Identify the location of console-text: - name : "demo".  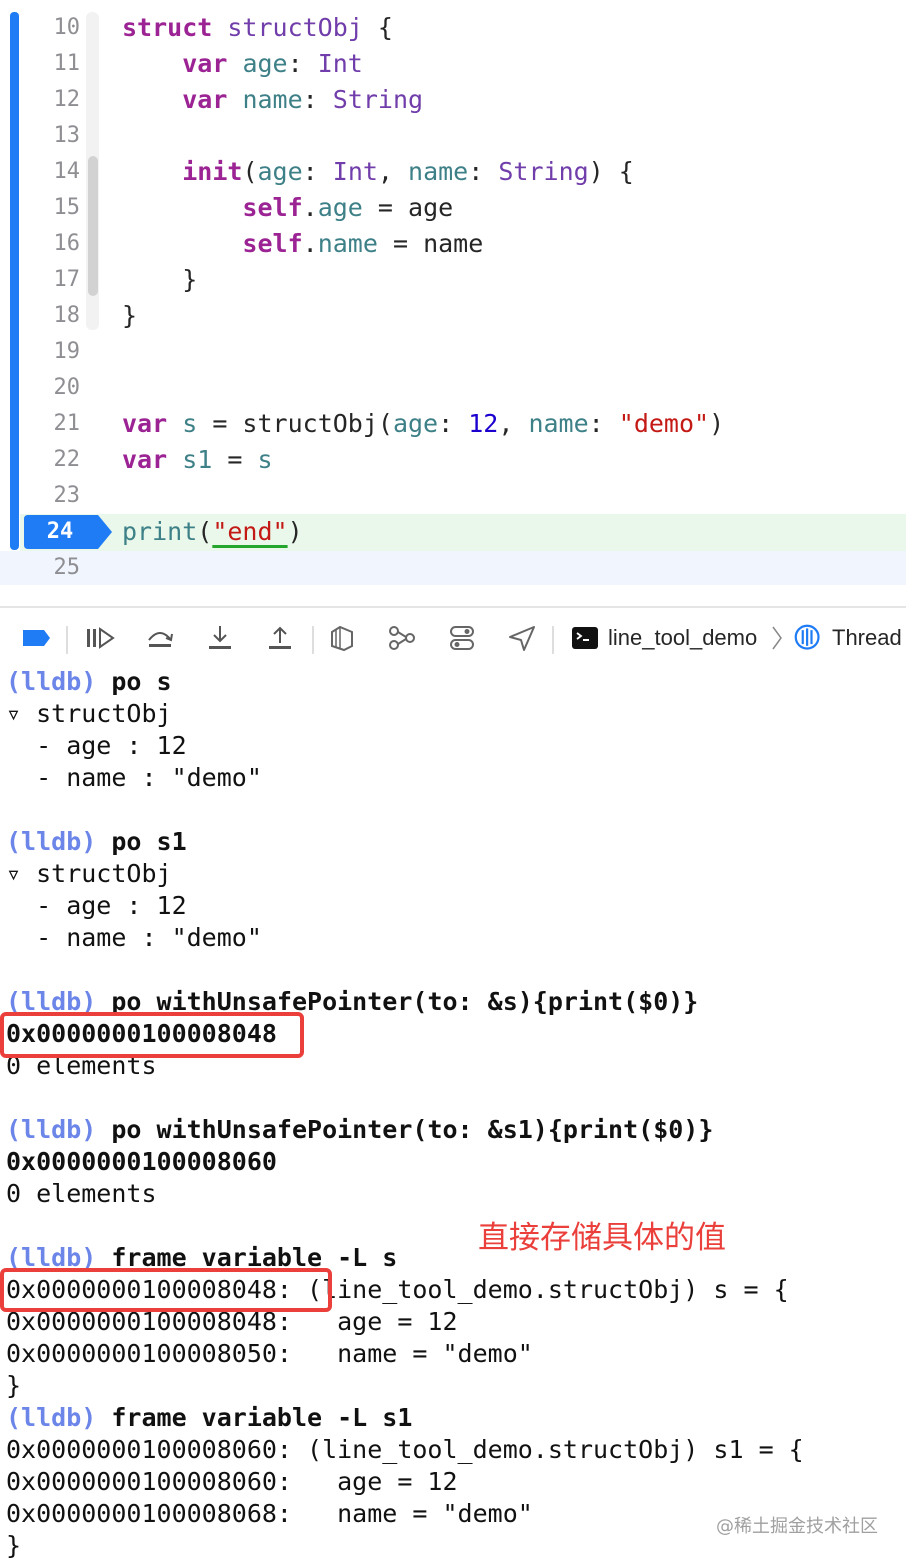
(134, 777).